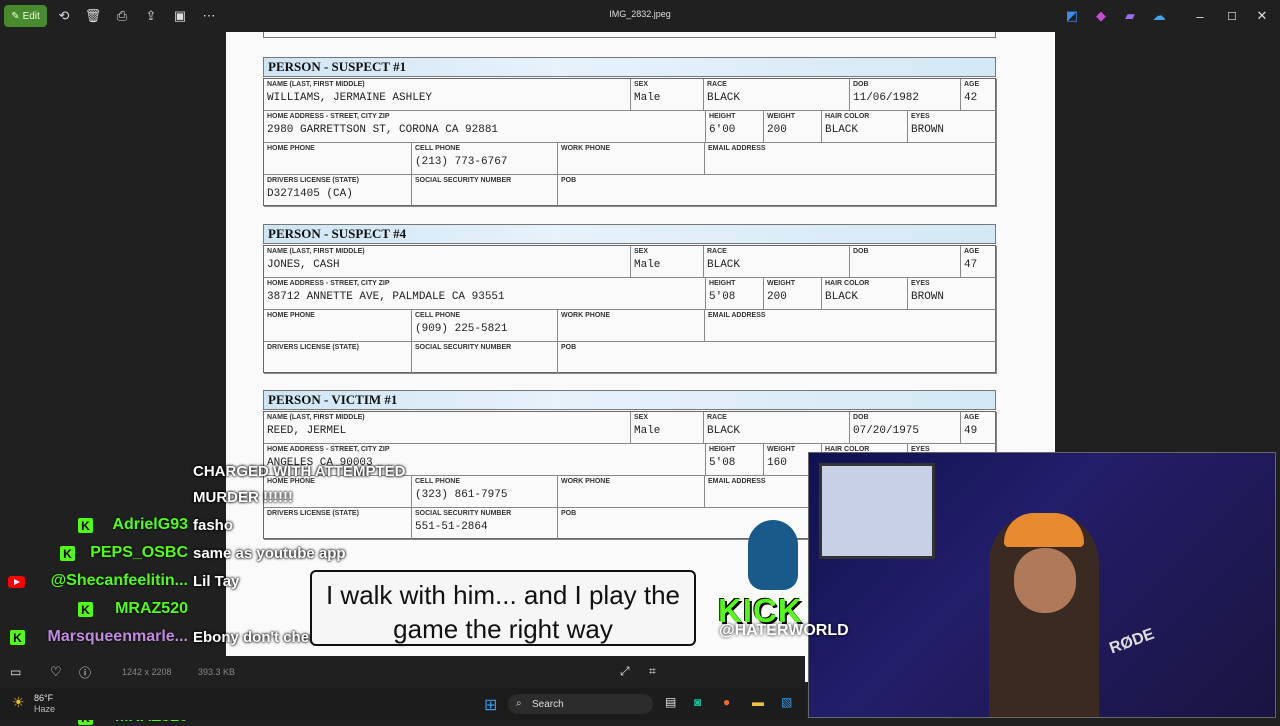 This screenshot has height=726, width=1280. What do you see at coordinates (971, 265) in the screenshot?
I see `field-value: 47` at bounding box center [971, 265].